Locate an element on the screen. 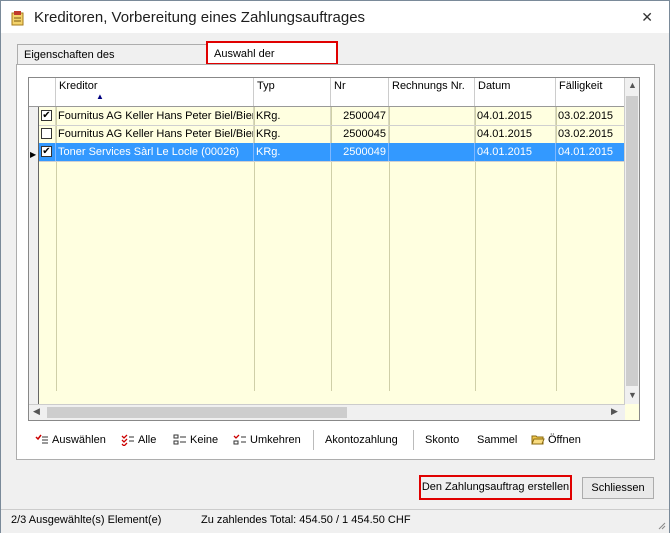  horizontal-scrollbar: ◀ ▶ is located at coordinates (327, 412).